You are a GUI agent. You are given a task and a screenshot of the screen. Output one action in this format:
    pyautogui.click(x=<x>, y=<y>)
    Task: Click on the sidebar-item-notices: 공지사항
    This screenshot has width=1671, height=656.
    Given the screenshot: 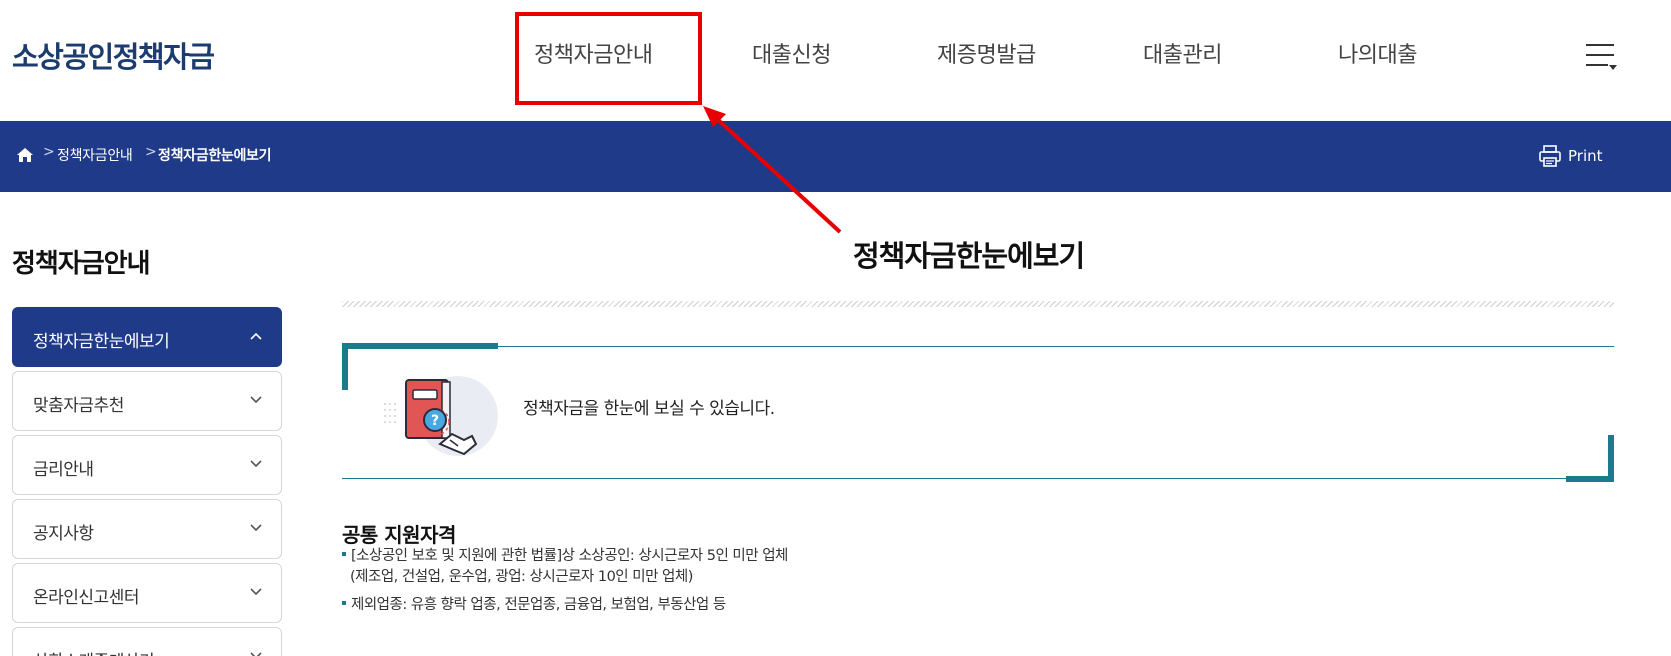 What is the action you would take?
    pyautogui.click(x=147, y=529)
    